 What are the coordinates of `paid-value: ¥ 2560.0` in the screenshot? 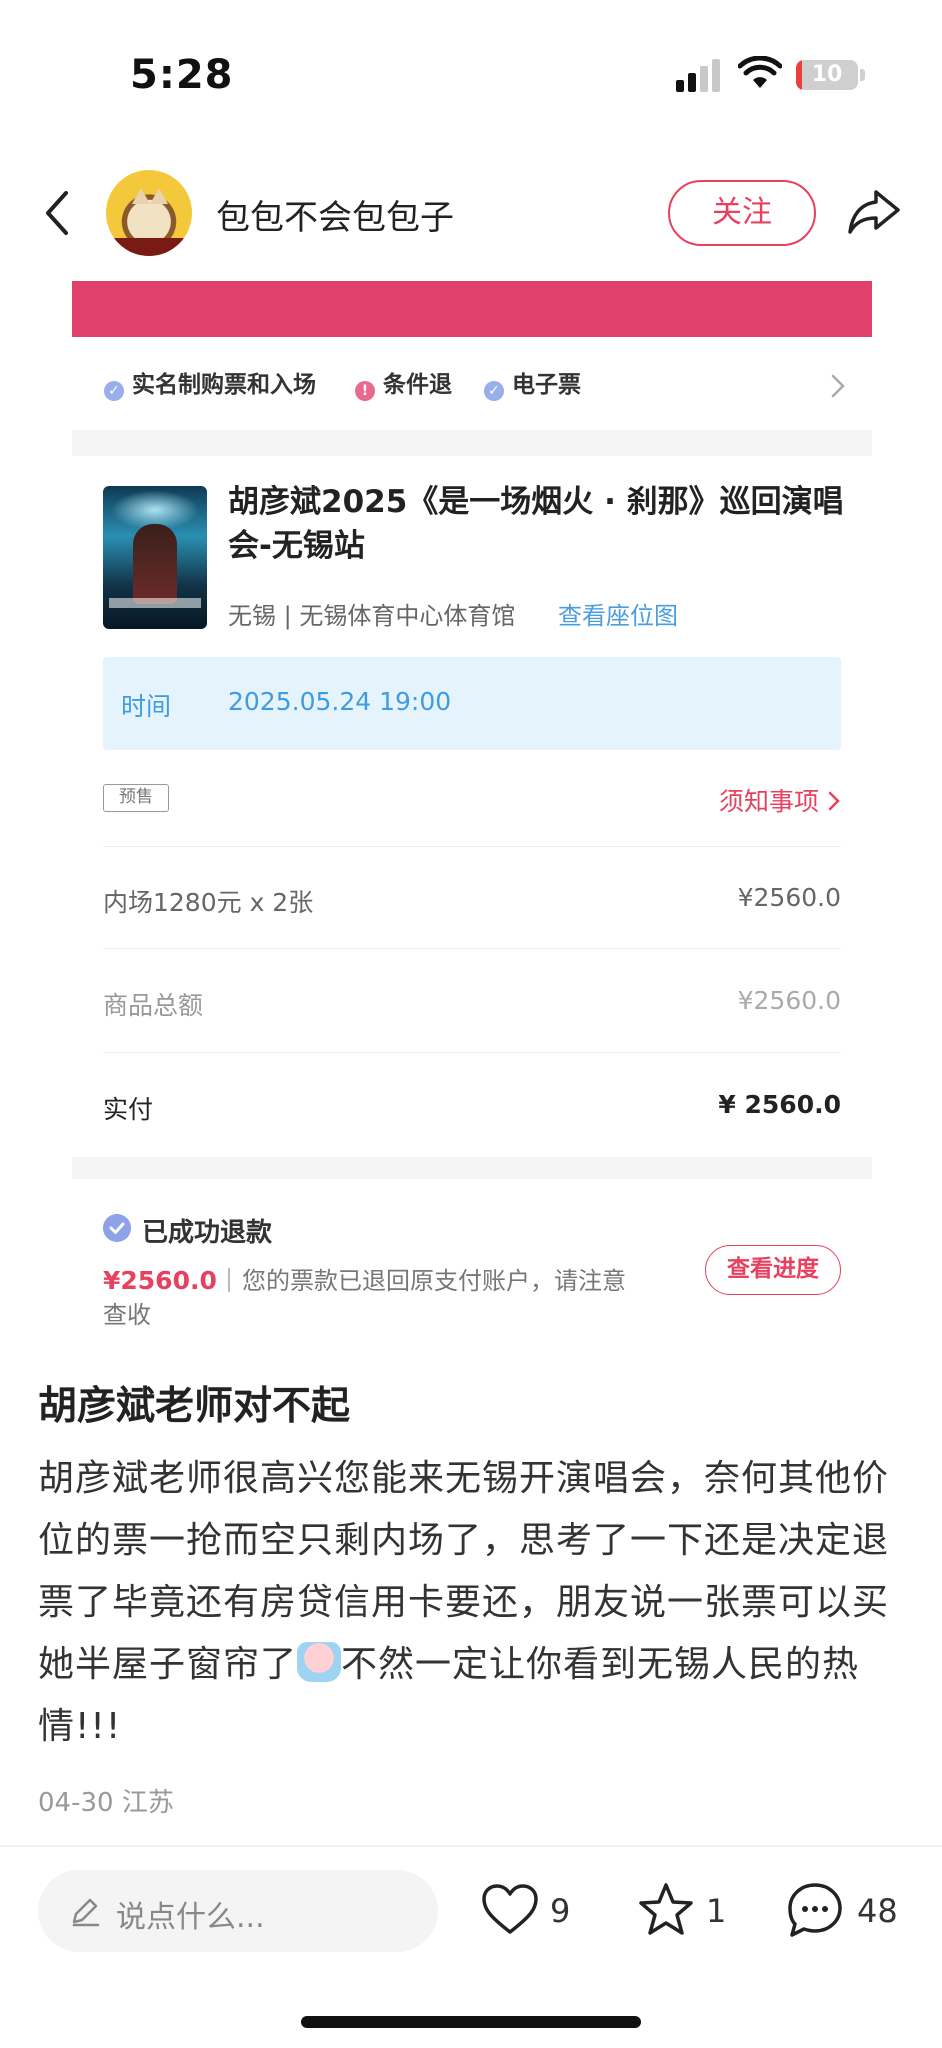 It's located at (779, 1104).